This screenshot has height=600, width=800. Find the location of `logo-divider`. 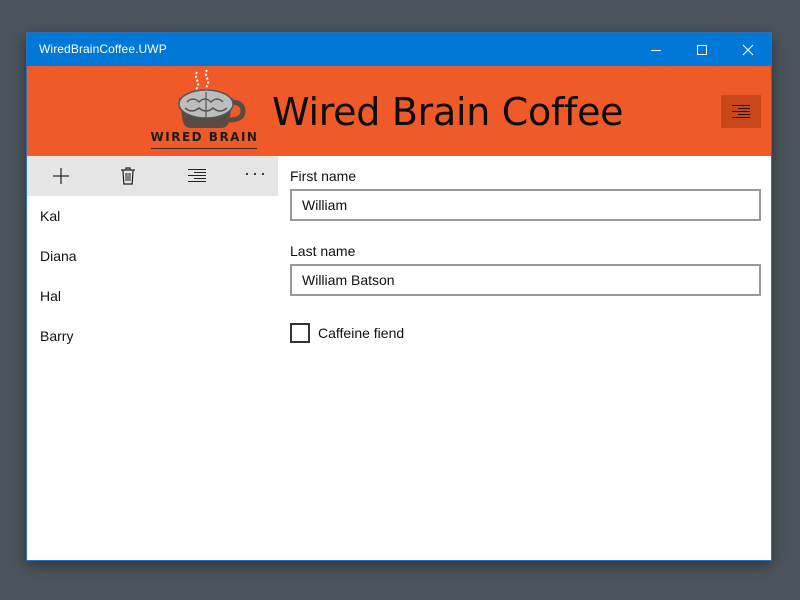

logo-divider is located at coordinates (204, 148).